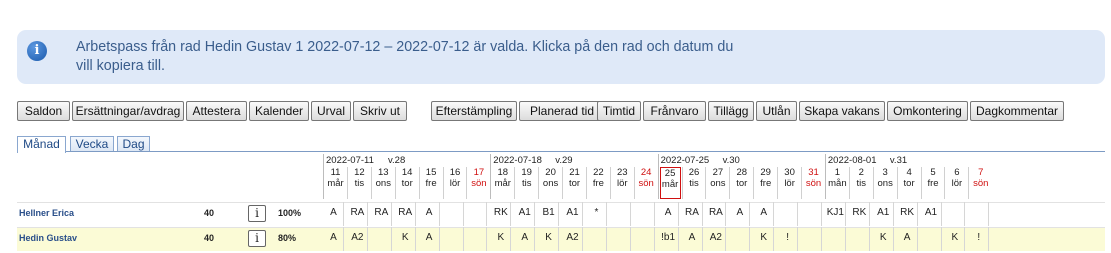 The height and width of the screenshot is (253, 1111). What do you see at coordinates (574, 183) in the screenshot?
I see `day-header: 21 tor` at bounding box center [574, 183].